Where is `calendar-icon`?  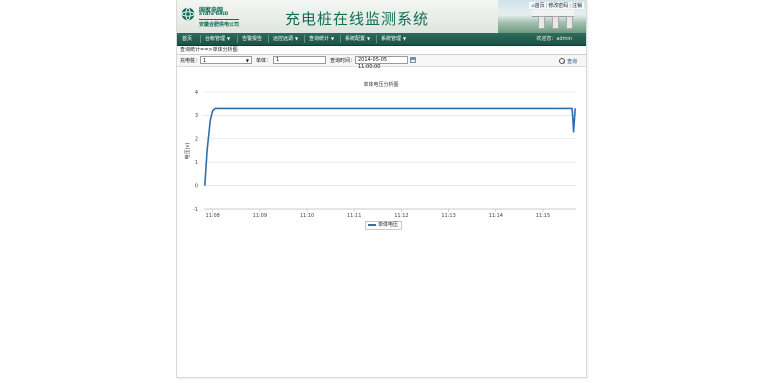
calendar-icon is located at coordinates (413, 60).